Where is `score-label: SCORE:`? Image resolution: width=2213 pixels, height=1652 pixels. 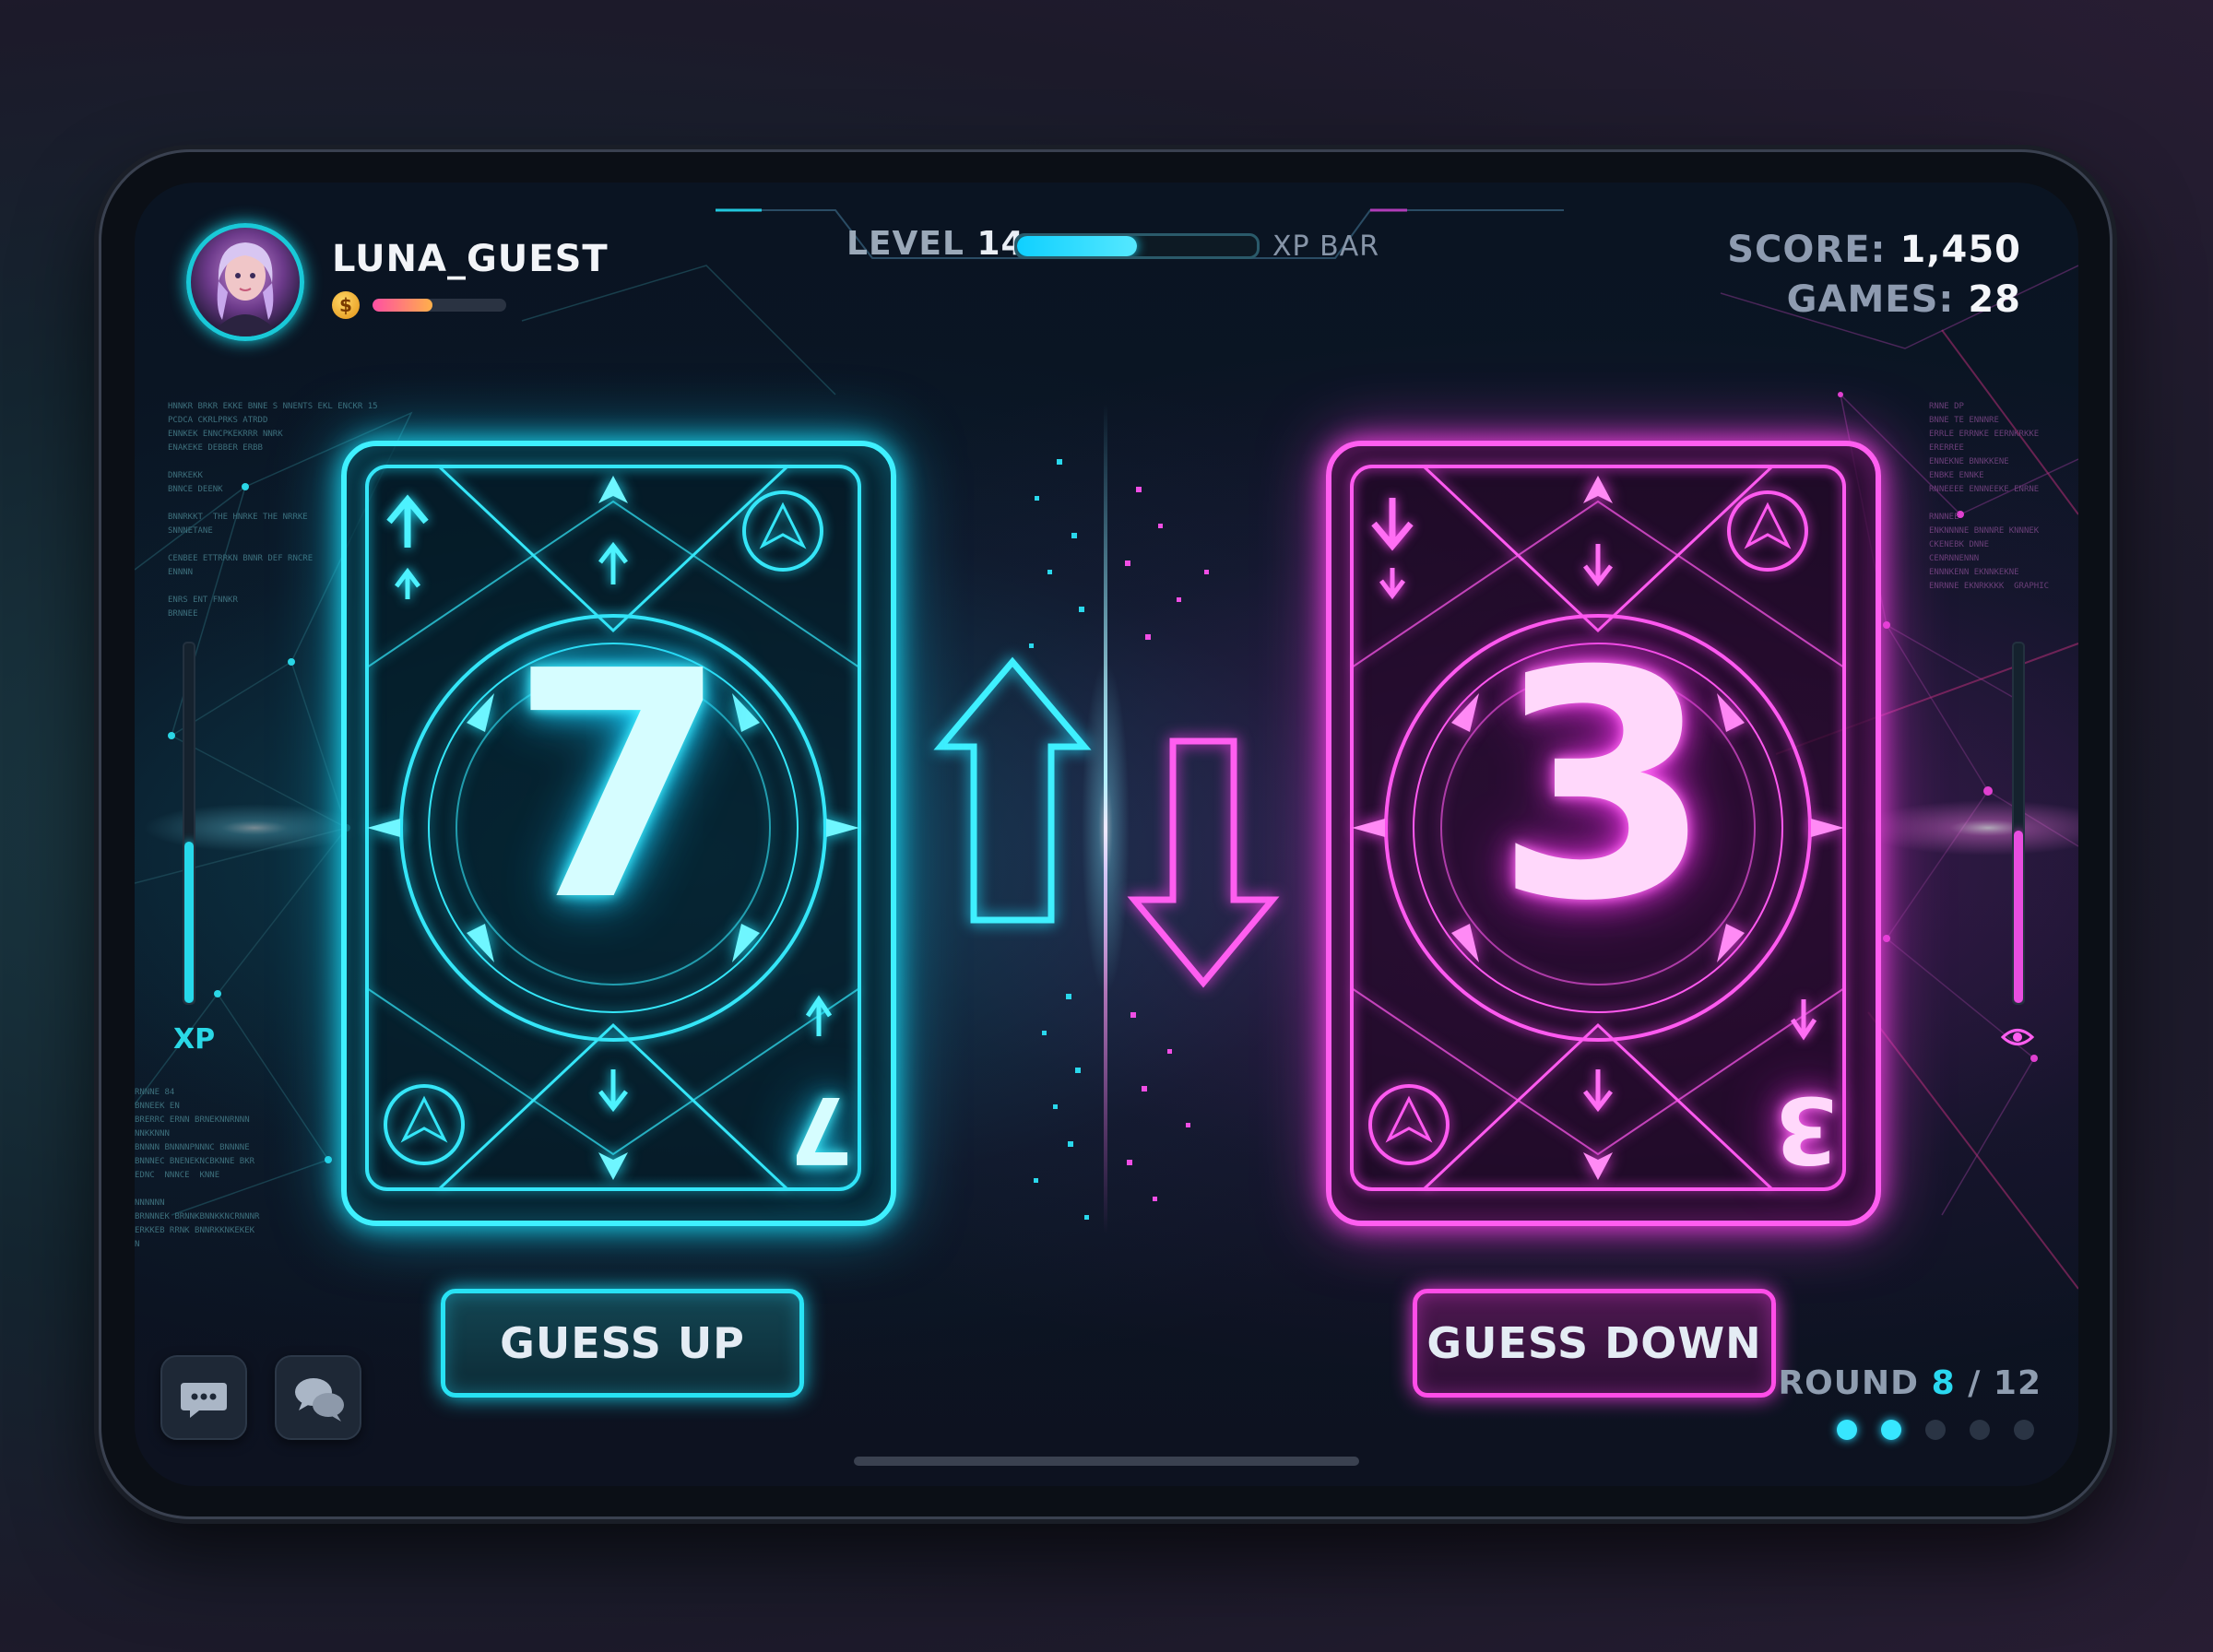 score-label: SCORE: is located at coordinates (1807, 250).